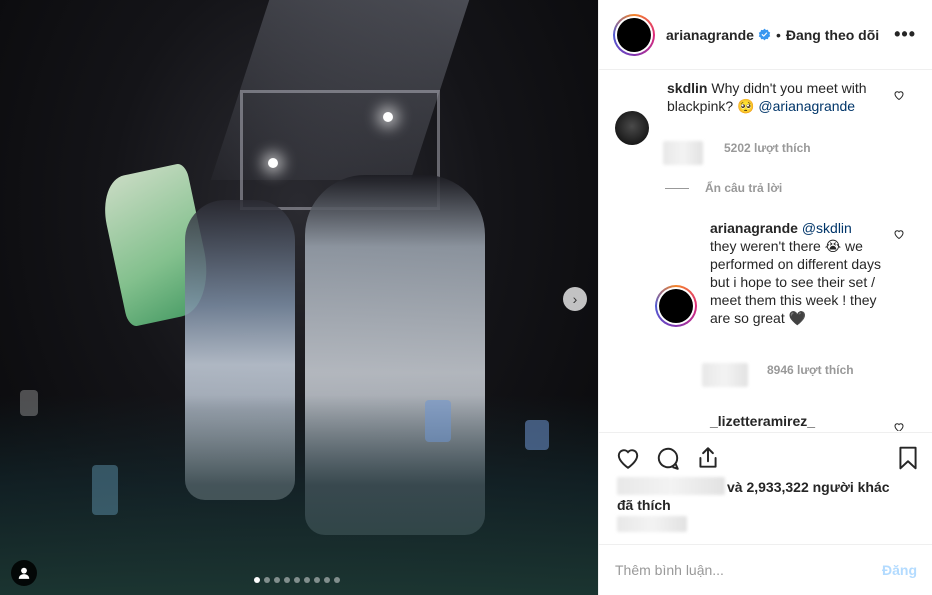 This screenshot has height=595, width=932. Describe the element at coordinates (644, 505) in the screenshot. I see `likes-liked: đã thích` at that location.